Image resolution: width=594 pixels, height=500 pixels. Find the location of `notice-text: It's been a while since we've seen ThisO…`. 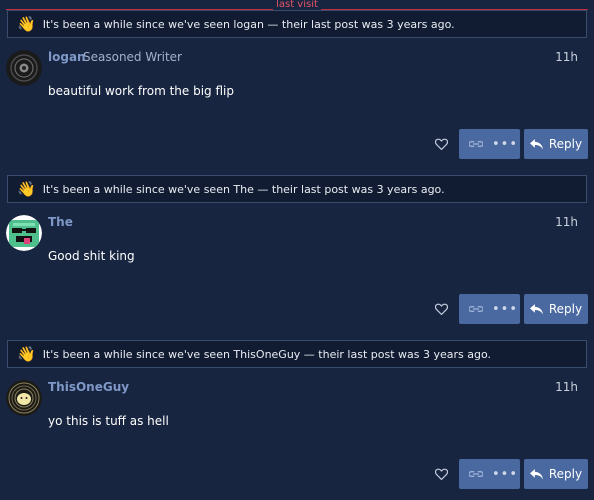

notice-text: It's been a while since we've seen ThisO… is located at coordinates (267, 354).